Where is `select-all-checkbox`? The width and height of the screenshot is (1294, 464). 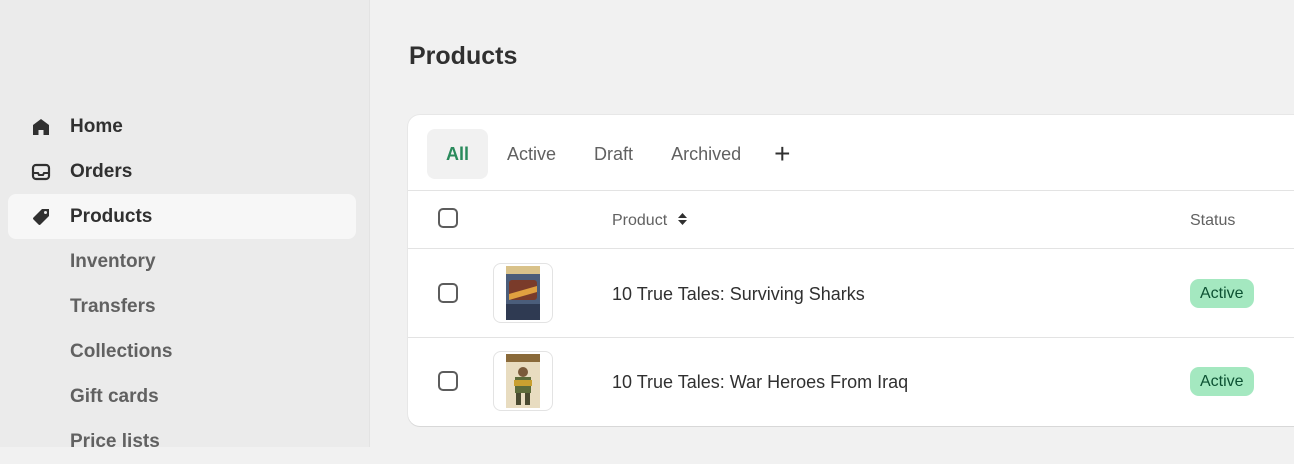 select-all-checkbox is located at coordinates (448, 218).